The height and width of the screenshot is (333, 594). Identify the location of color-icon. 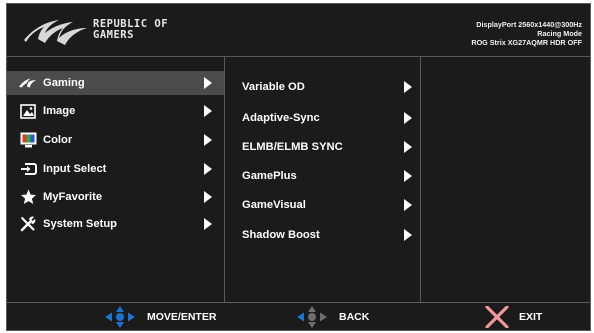
(28, 140).